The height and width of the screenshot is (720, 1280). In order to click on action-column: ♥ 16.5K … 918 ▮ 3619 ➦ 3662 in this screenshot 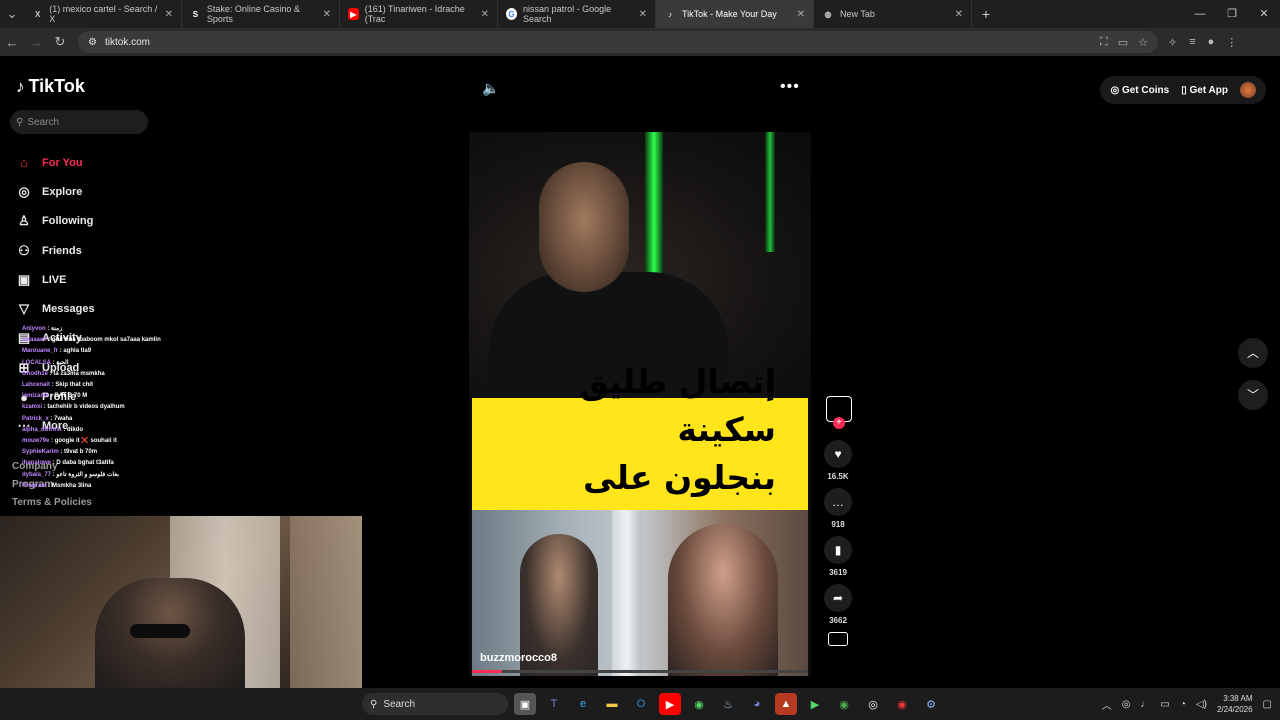, I will do `click(838, 546)`.